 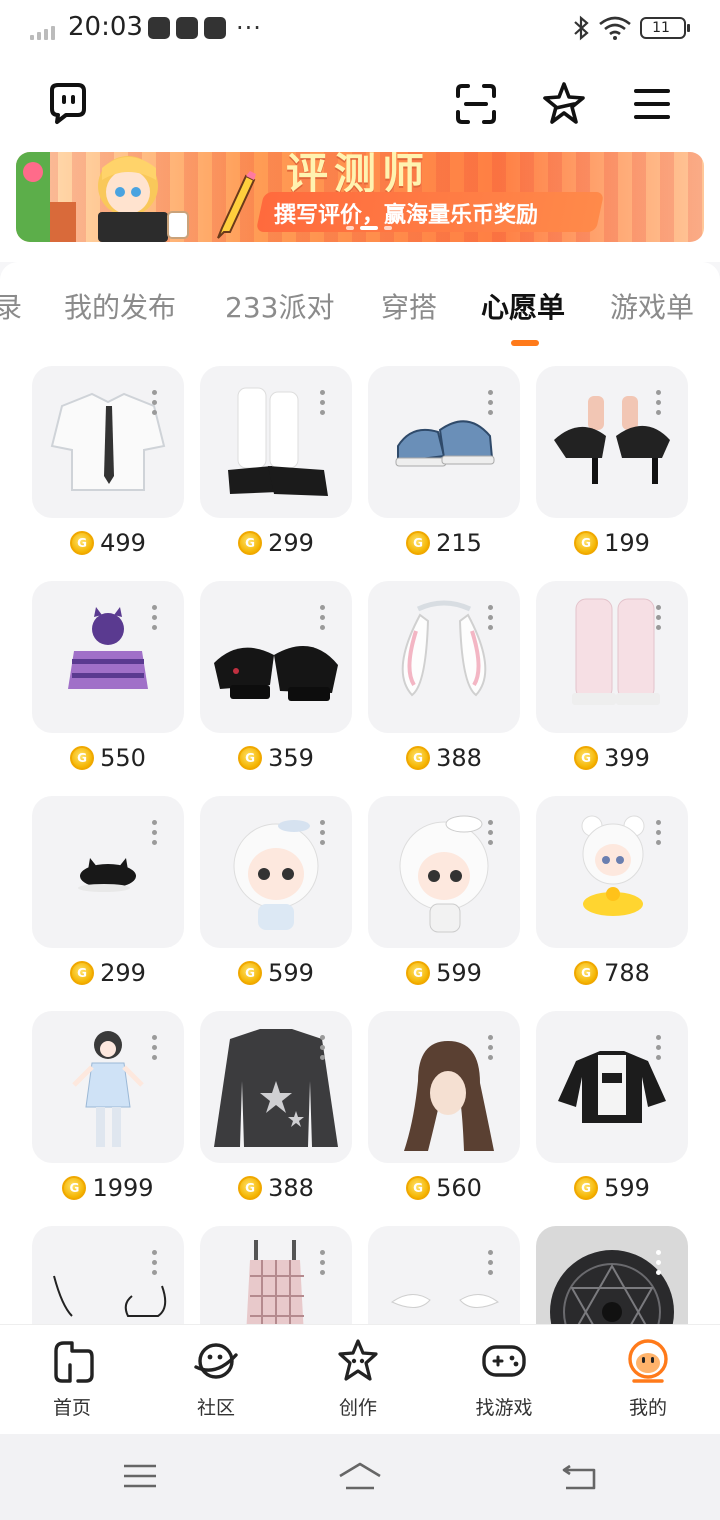 I want to click on chat-bubble-icon, so click(x=68, y=104).